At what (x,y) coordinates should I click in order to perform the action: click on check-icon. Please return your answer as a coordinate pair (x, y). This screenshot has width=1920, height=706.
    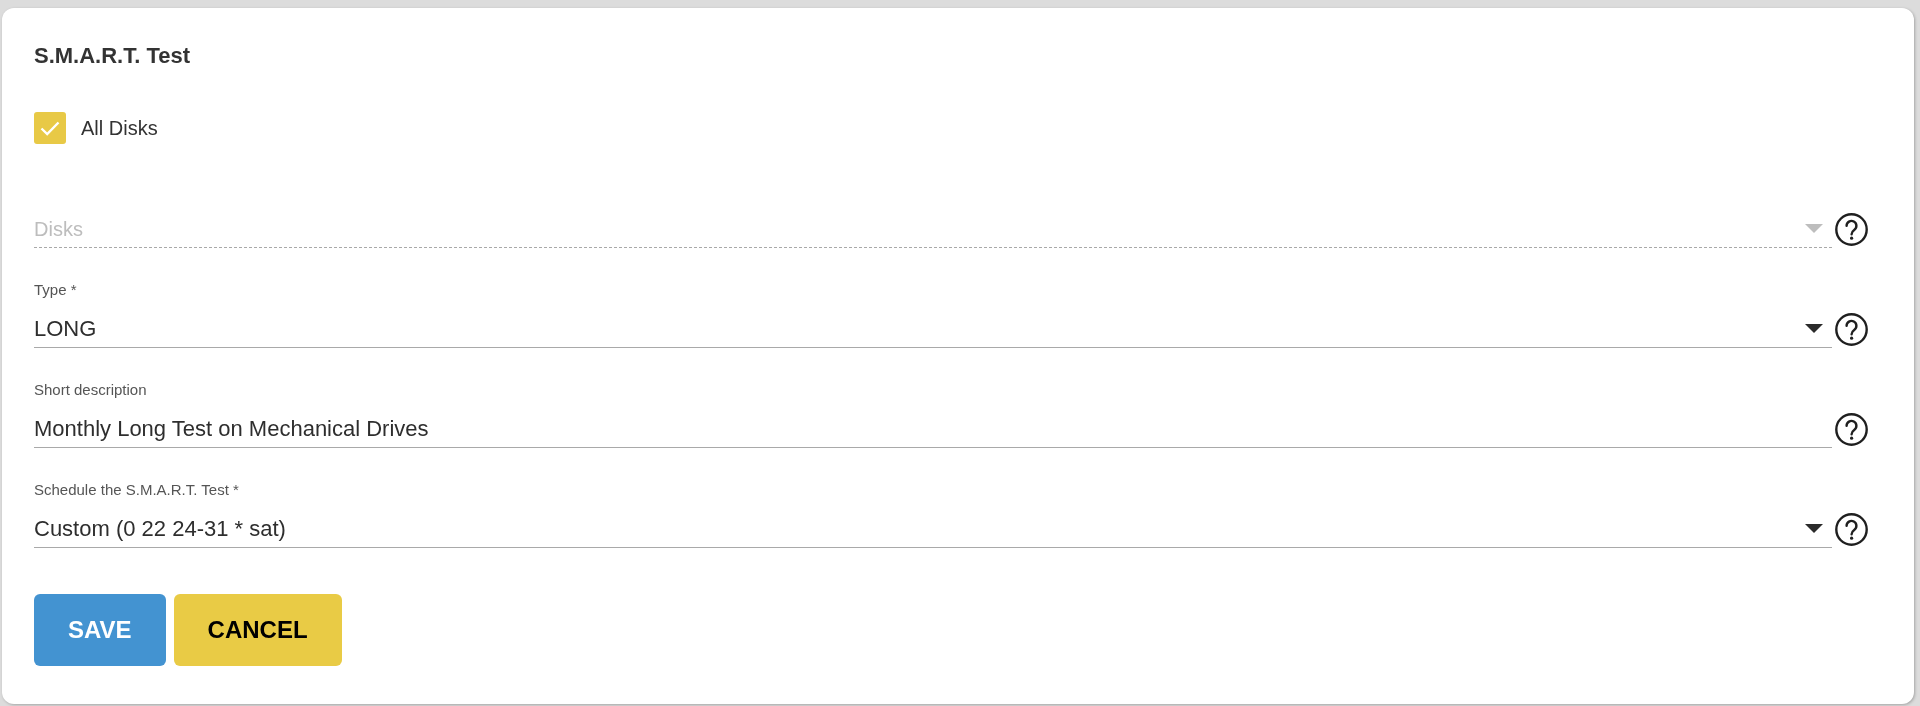
    Looking at the image, I should click on (50, 128).